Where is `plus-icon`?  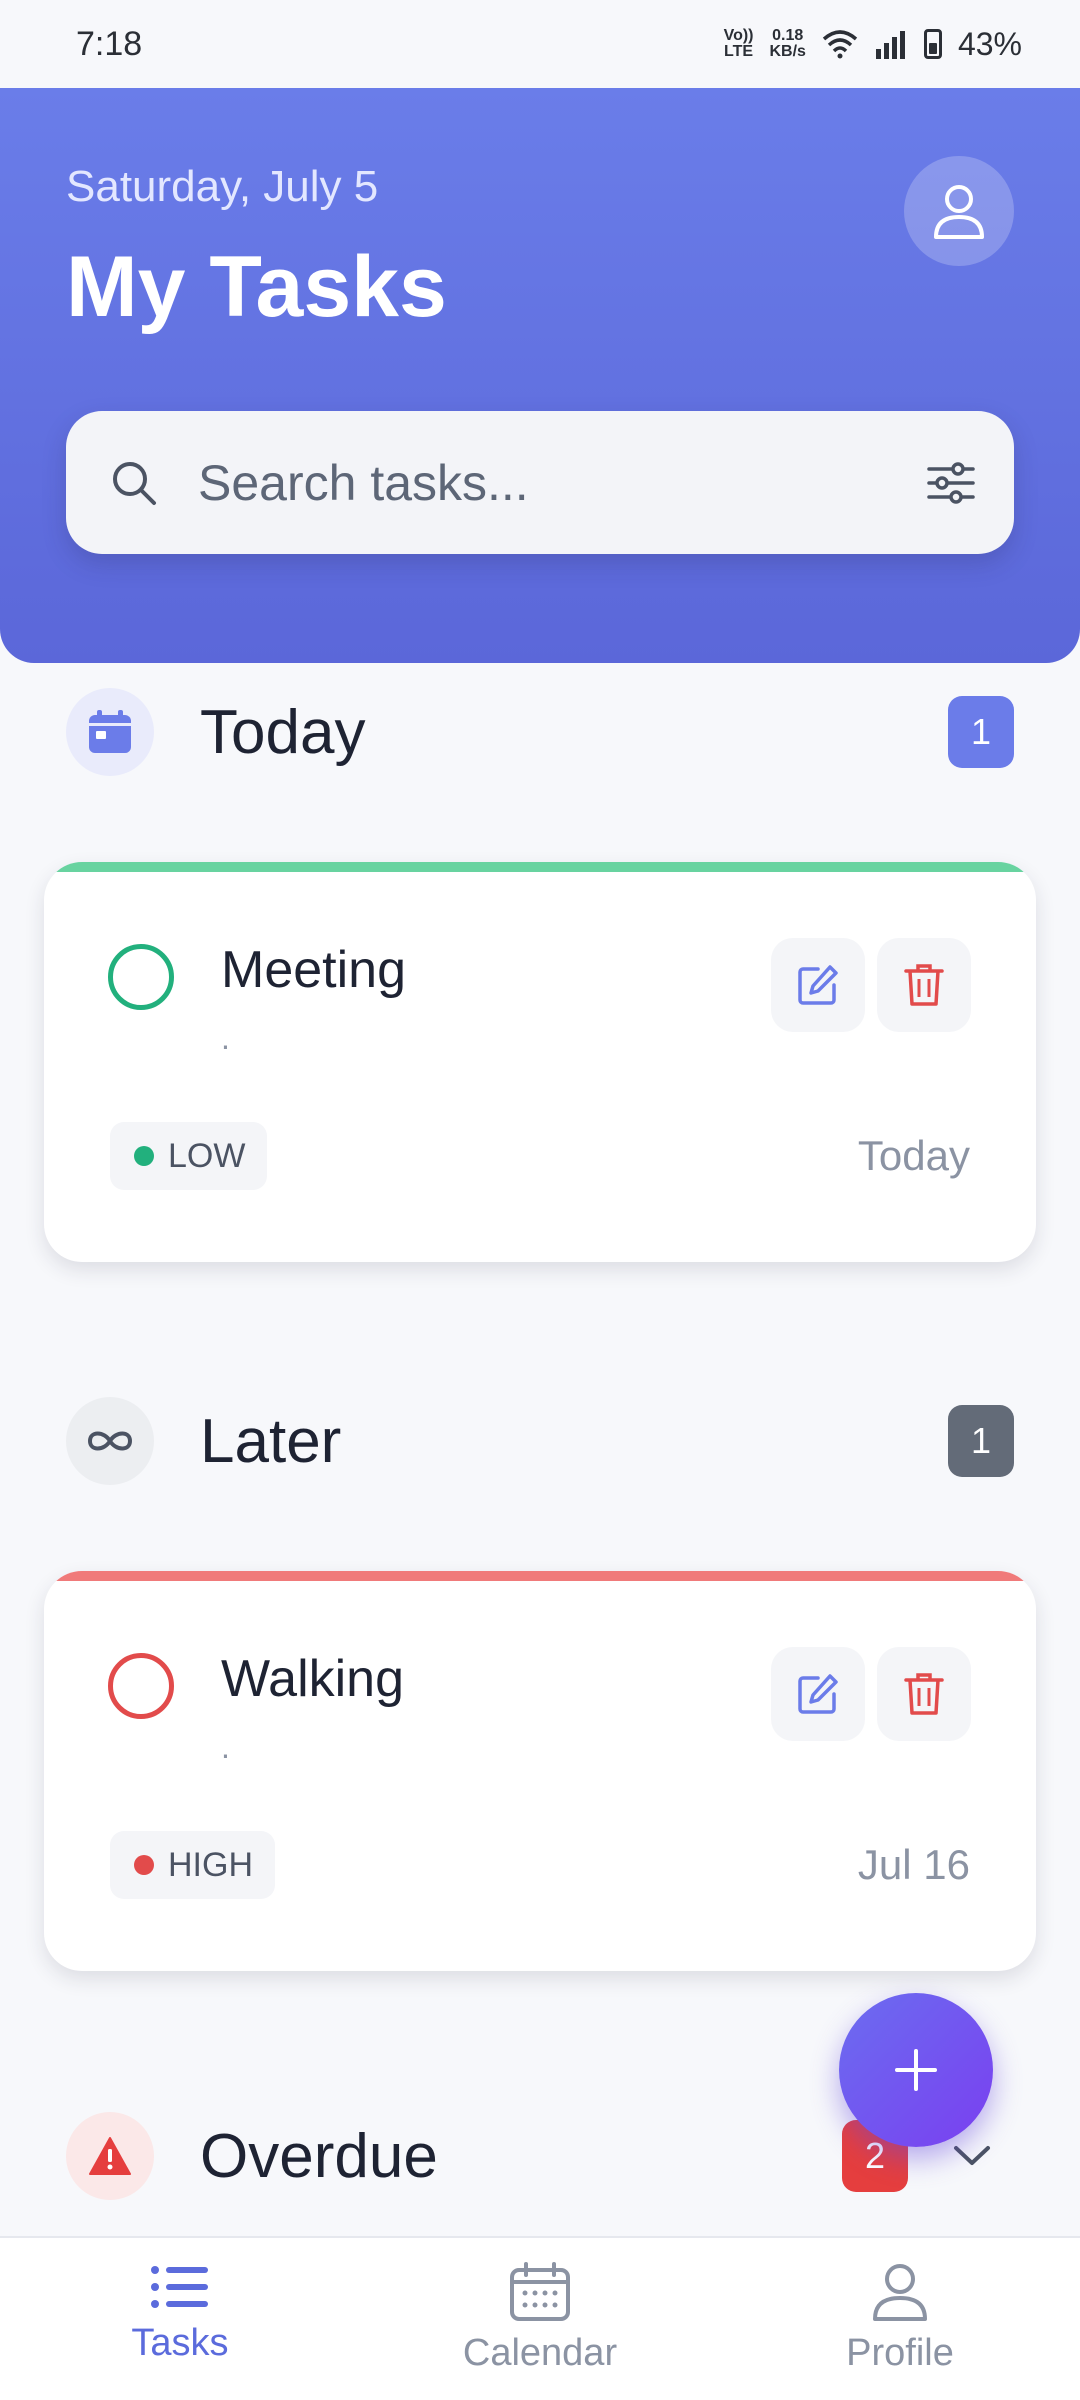 plus-icon is located at coordinates (916, 2070).